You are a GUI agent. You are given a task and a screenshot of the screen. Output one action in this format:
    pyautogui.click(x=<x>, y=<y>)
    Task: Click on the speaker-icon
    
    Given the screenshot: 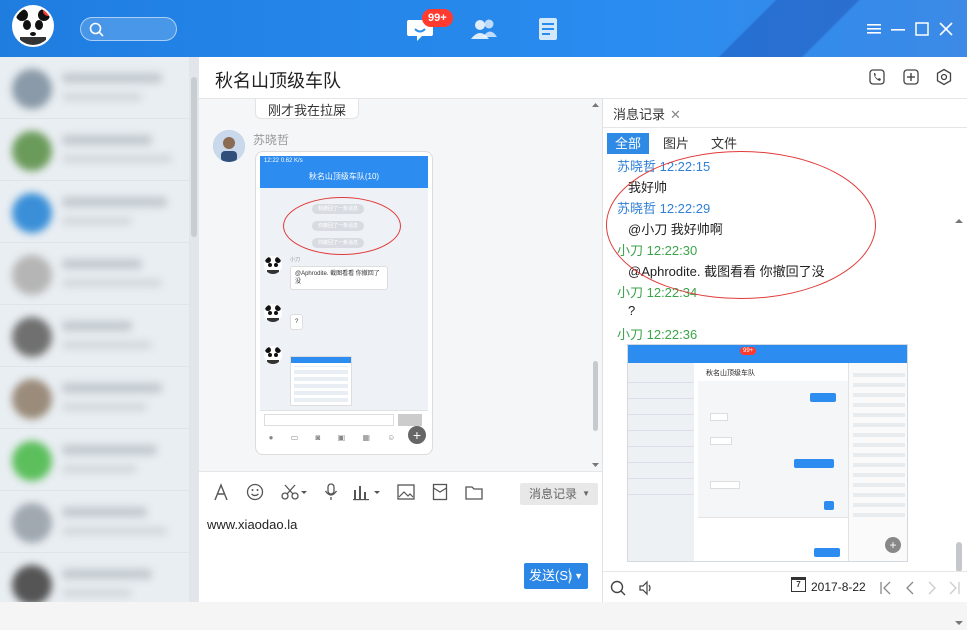 What is the action you would take?
    pyautogui.click(x=646, y=588)
    